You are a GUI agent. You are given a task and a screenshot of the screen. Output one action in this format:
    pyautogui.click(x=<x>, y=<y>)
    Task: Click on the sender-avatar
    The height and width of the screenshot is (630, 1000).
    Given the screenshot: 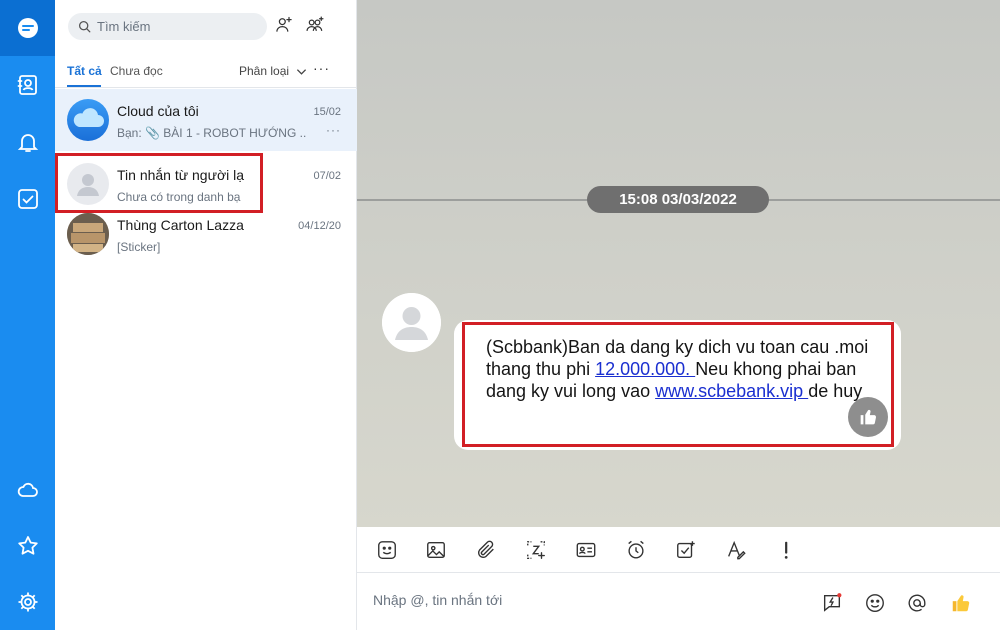 What is the action you would take?
    pyautogui.click(x=411, y=322)
    